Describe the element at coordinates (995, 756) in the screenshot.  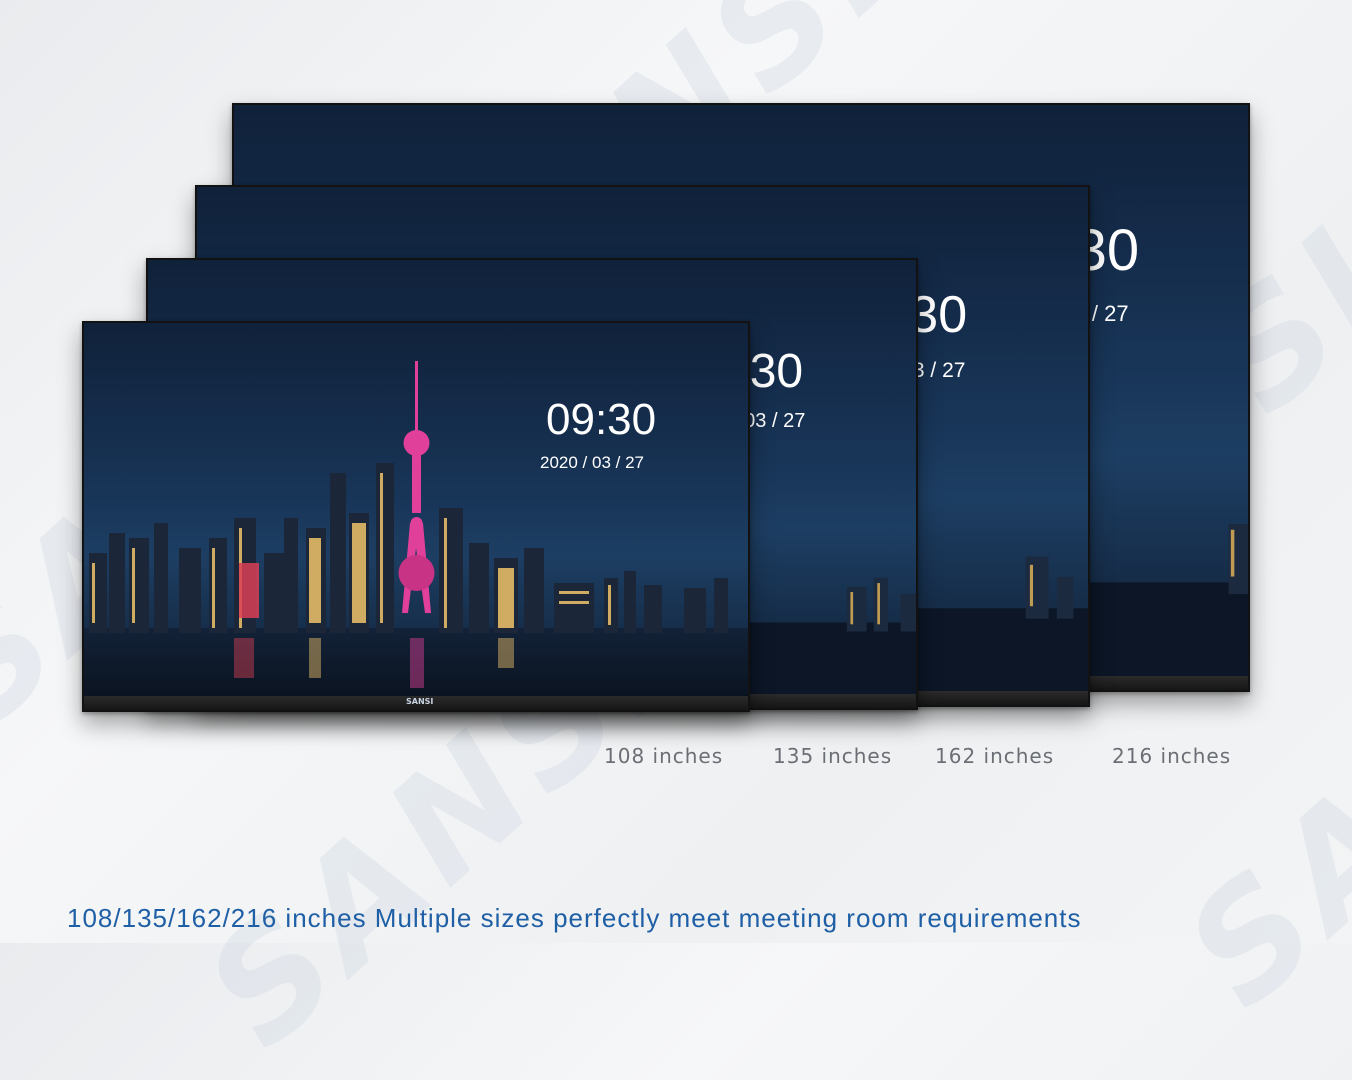
I see `size-label-162: 162 inches` at that location.